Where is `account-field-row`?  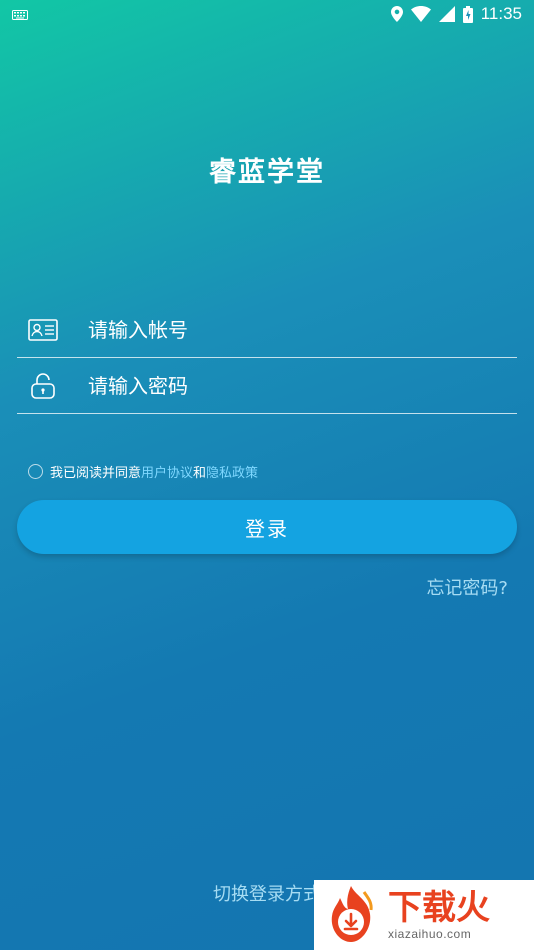 account-field-row is located at coordinates (267, 330).